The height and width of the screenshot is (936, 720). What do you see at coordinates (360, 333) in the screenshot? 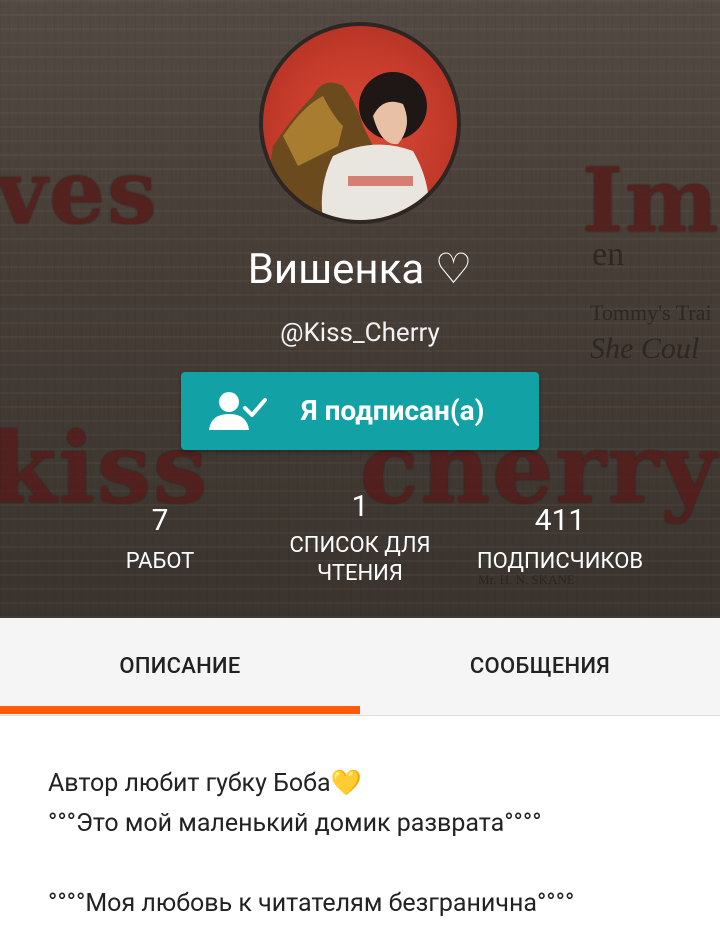
I see `username: @Kiss_Cherry` at bounding box center [360, 333].